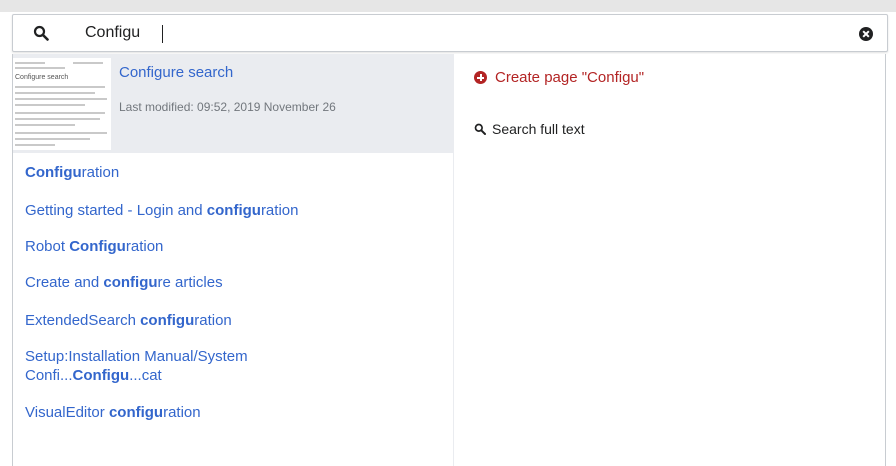 The height and width of the screenshot is (466, 896). Describe the element at coordinates (227, 107) in the screenshot. I see `top-result-last-modified: Last modified: 09:52, 2019 November 26` at that location.